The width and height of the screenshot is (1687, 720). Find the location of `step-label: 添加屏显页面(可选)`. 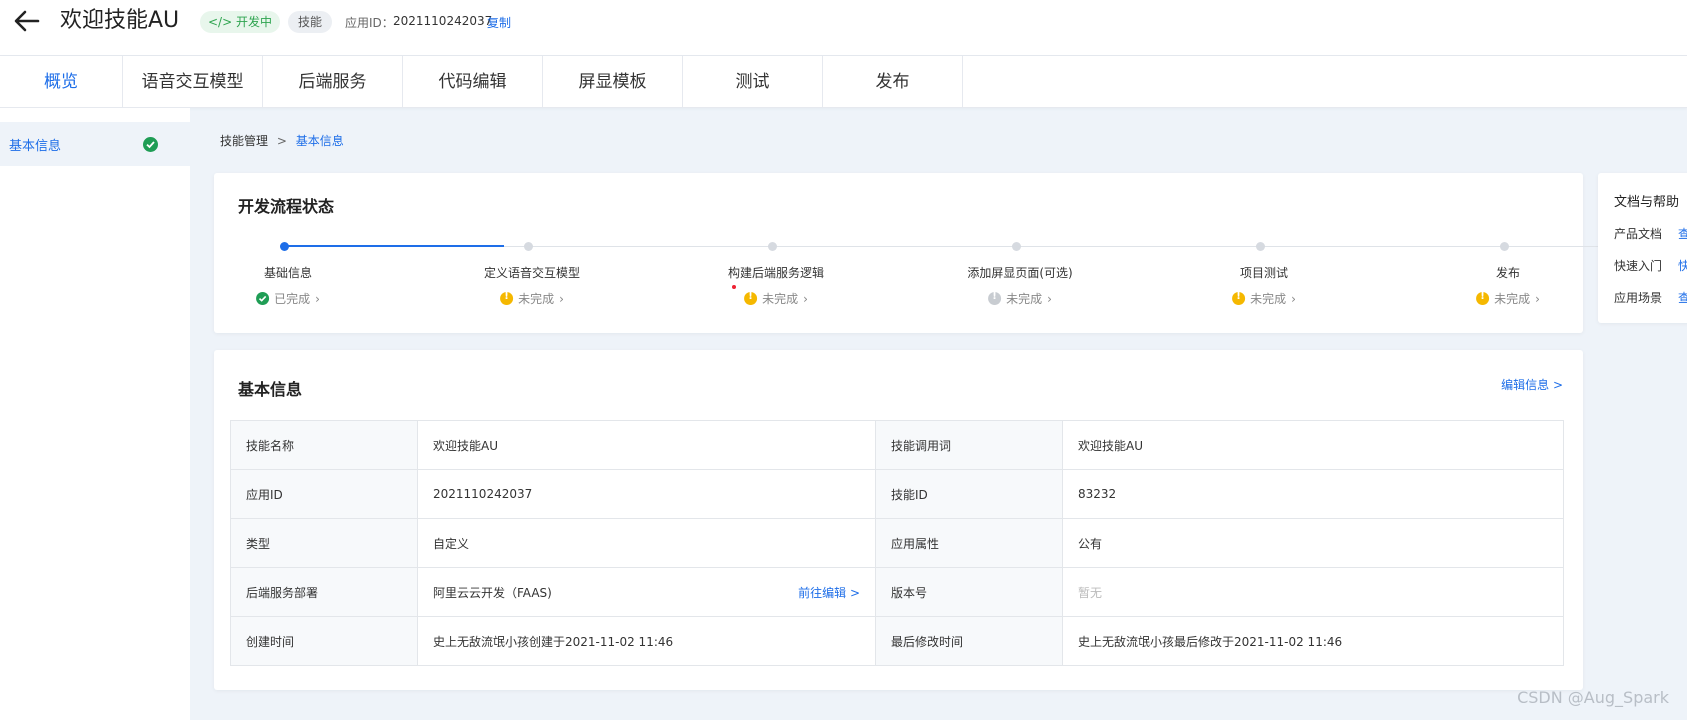

step-label: 添加屏显页面(可选) is located at coordinates (1020, 273).